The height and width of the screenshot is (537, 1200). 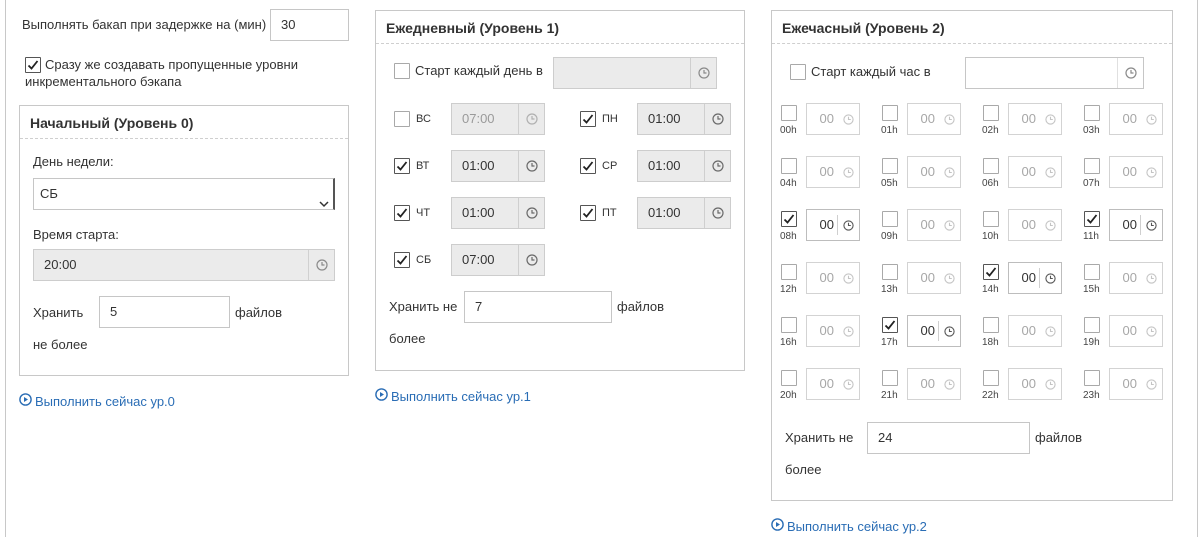 What do you see at coordinates (948, 438) in the screenshot?
I see `level2-keep-input: 24` at bounding box center [948, 438].